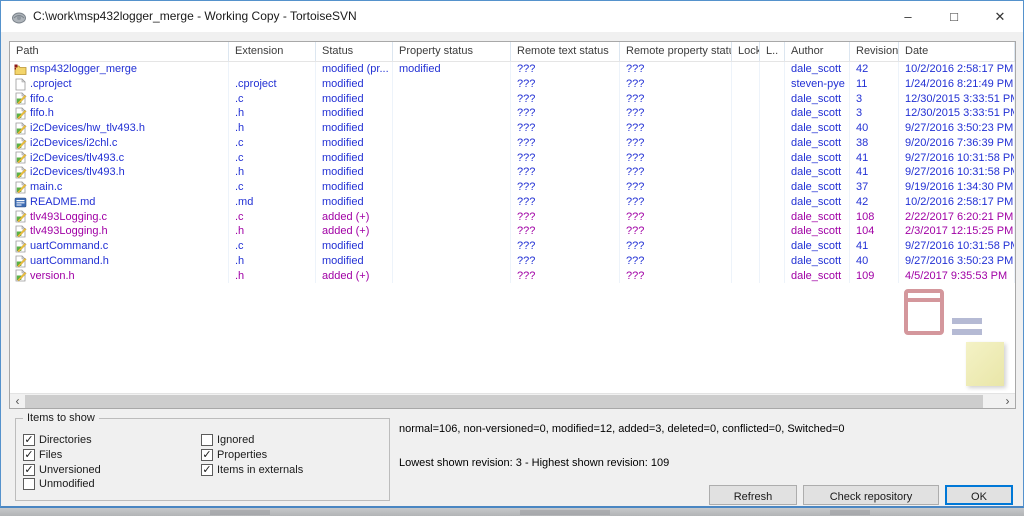 The width and height of the screenshot is (1024, 516). What do you see at coordinates (272, 187) in the screenshot?
I see `cell-extension: .c` at bounding box center [272, 187].